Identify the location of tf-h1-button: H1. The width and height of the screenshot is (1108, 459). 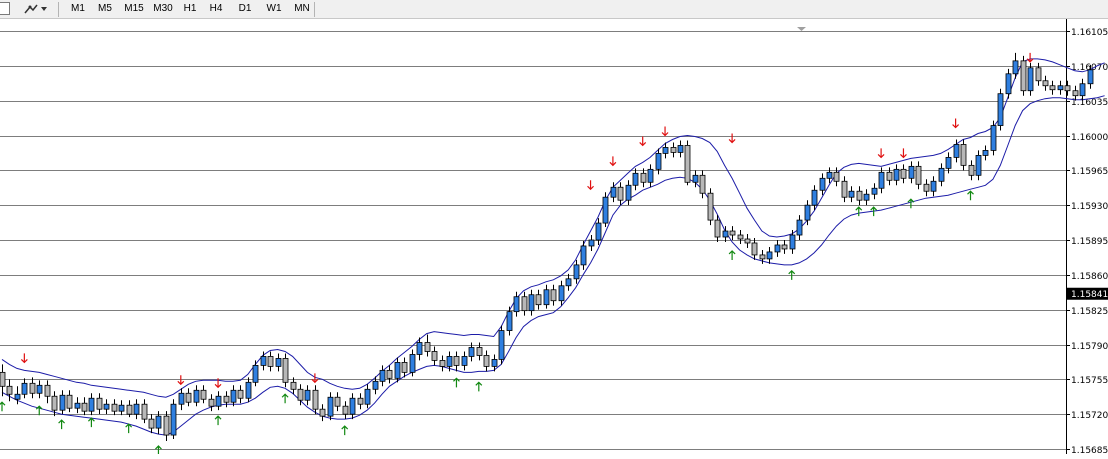
(190, 9).